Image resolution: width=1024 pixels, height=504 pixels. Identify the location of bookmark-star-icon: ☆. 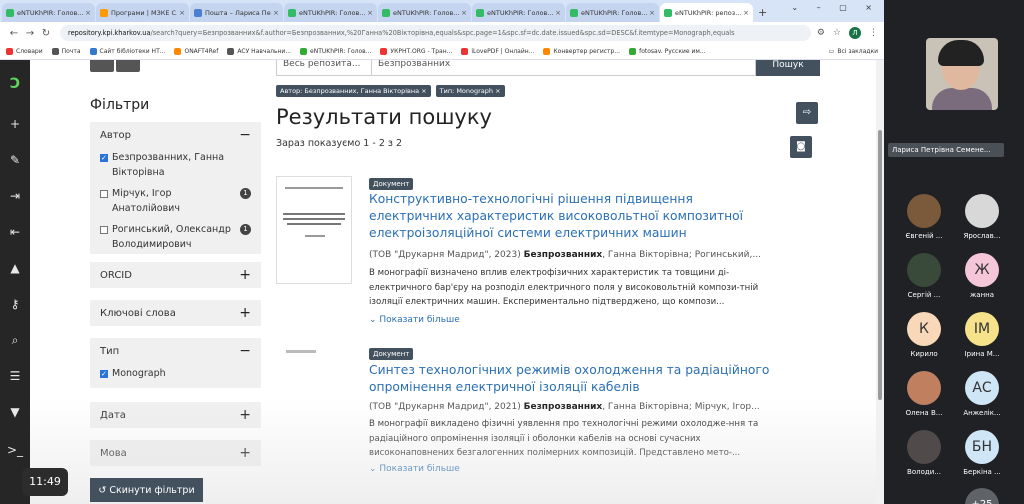
(837, 33).